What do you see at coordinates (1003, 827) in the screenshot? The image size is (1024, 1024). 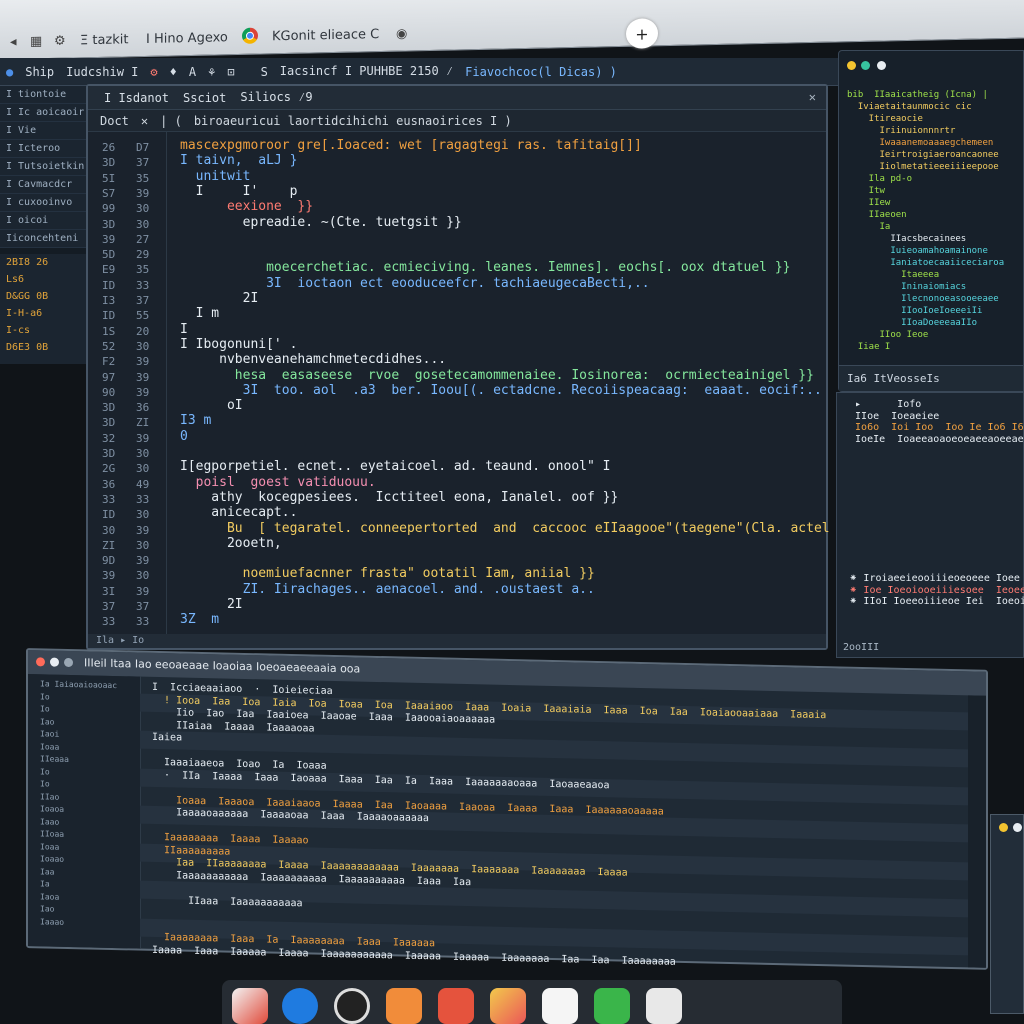 I see `window-dot-icon` at bounding box center [1003, 827].